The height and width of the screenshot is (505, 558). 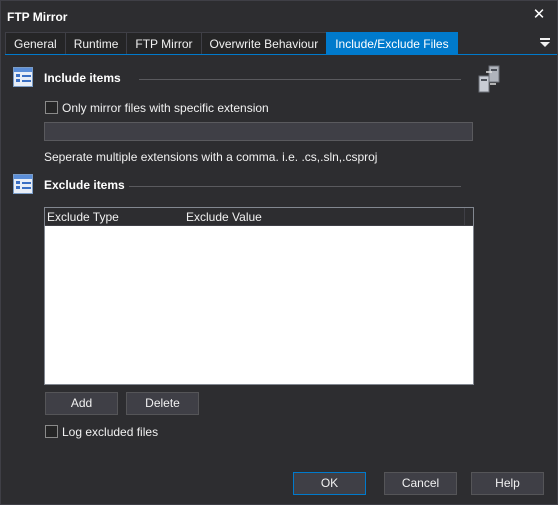 What do you see at coordinates (83, 217) in the screenshot?
I see `column-exclude-type: Exclude Type` at bounding box center [83, 217].